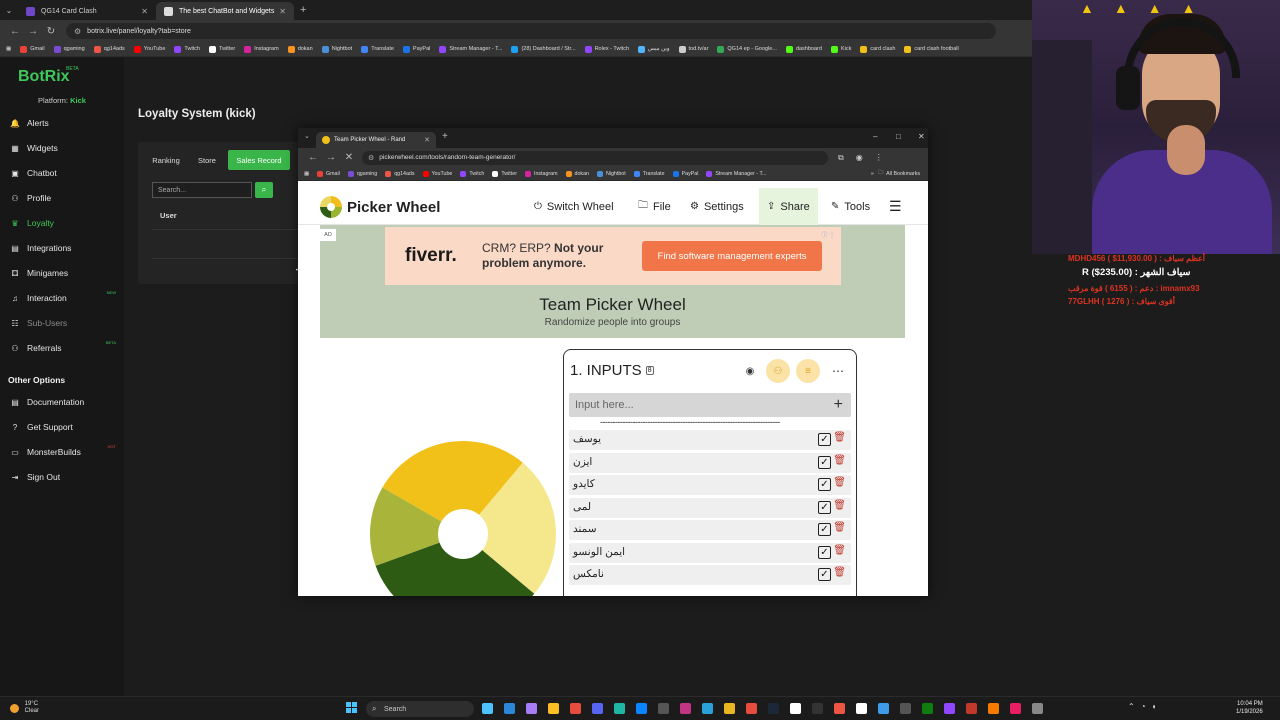 Image resolution: width=1280 pixels, height=720 pixels. Describe the element at coordinates (65, 273) in the screenshot. I see `sidebar-item-minigames: ⚃ Minigames` at that location.